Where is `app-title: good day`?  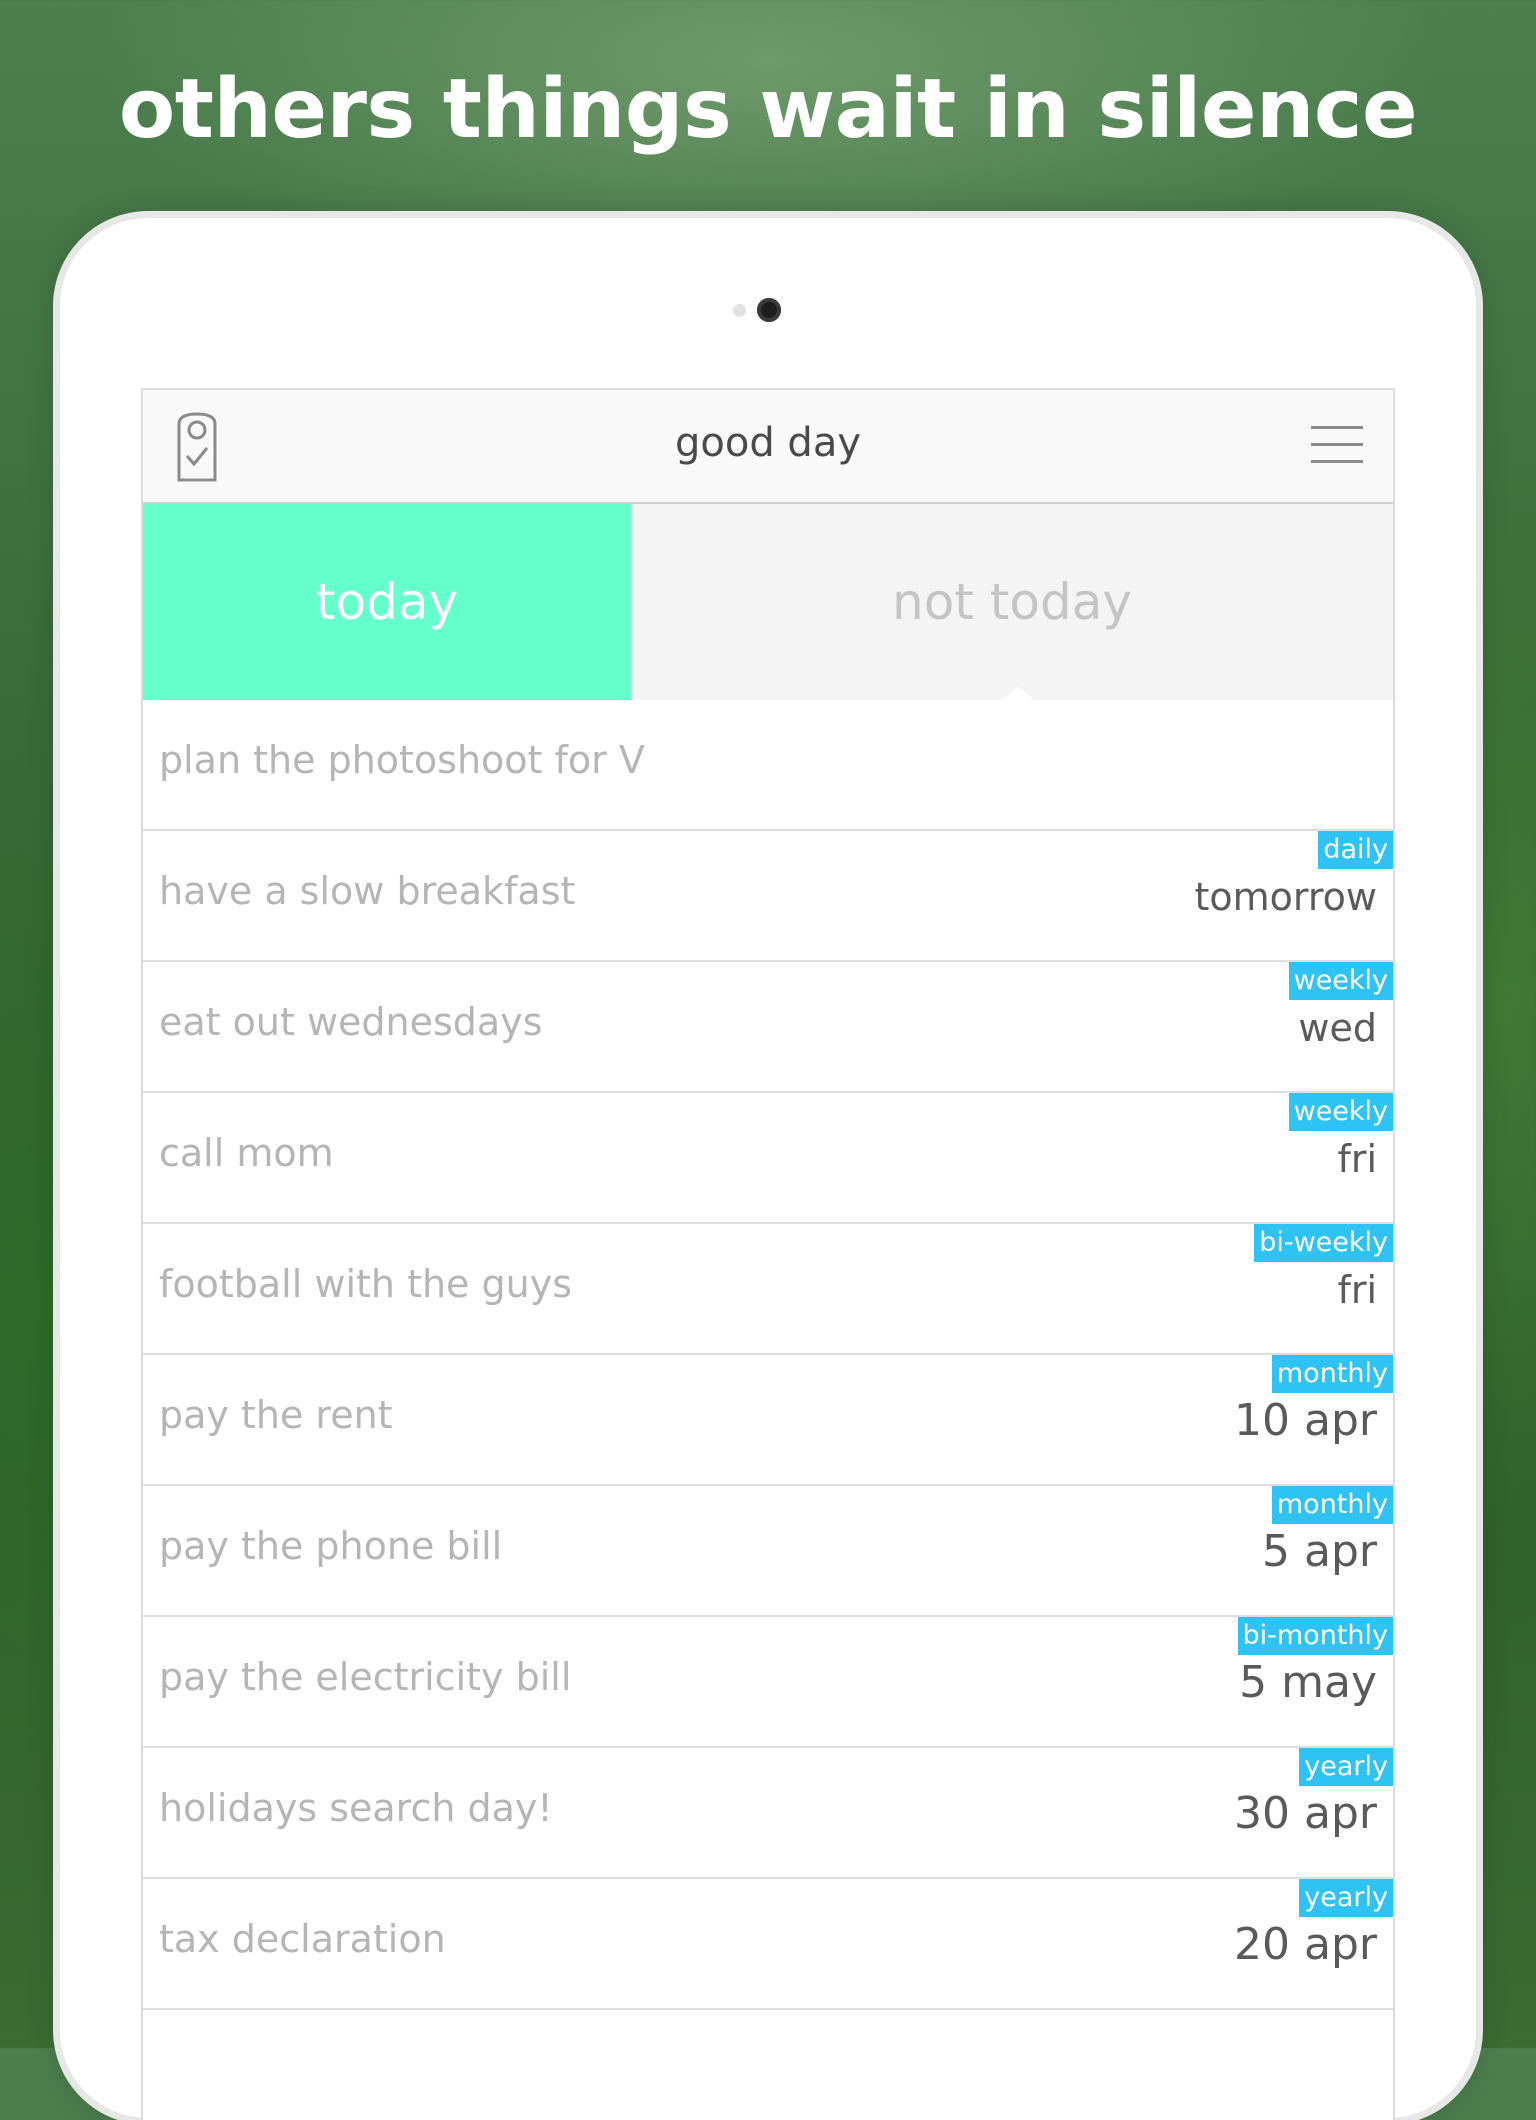 app-title: good day is located at coordinates (767, 443).